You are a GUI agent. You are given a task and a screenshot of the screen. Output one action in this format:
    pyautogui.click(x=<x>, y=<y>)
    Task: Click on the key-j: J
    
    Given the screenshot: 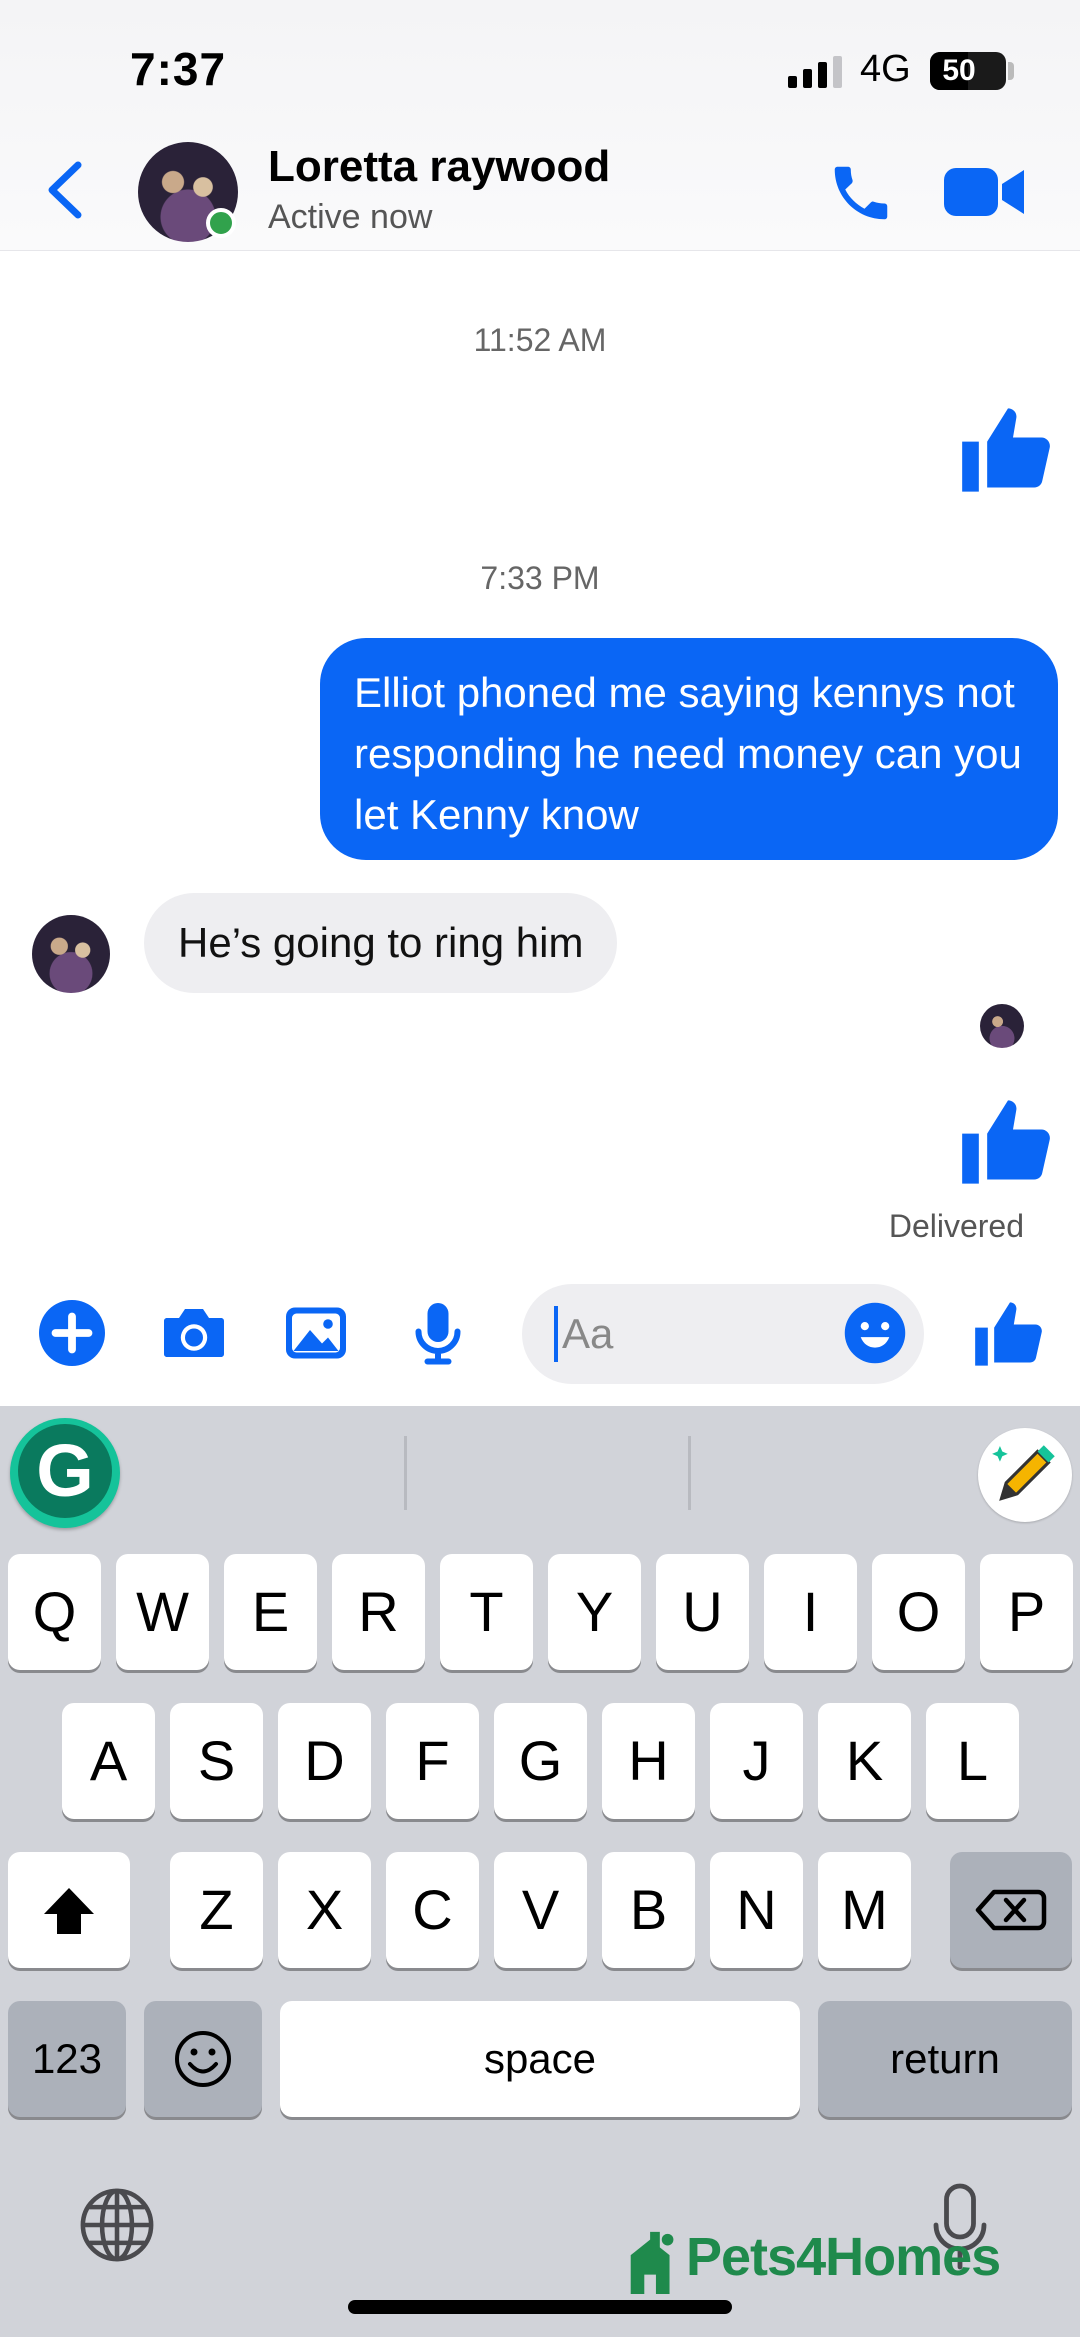 What is the action you would take?
    pyautogui.click(x=756, y=1761)
    